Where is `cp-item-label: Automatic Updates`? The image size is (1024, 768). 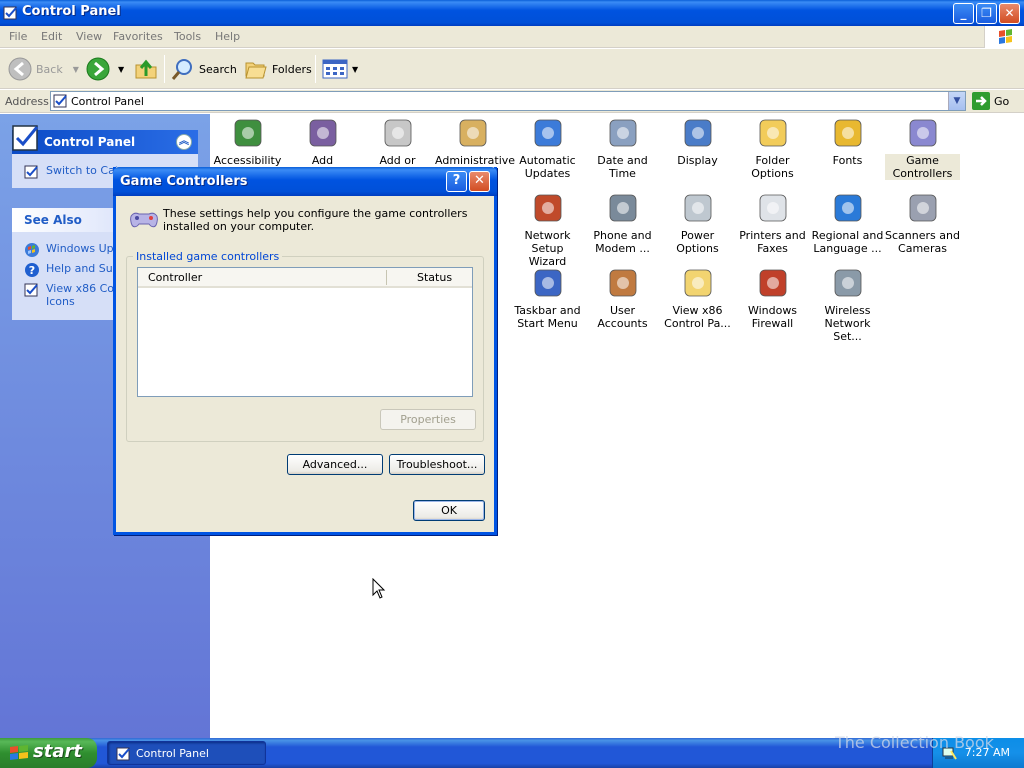
cp-item-label: Automatic Updates is located at coordinates (547, 167).